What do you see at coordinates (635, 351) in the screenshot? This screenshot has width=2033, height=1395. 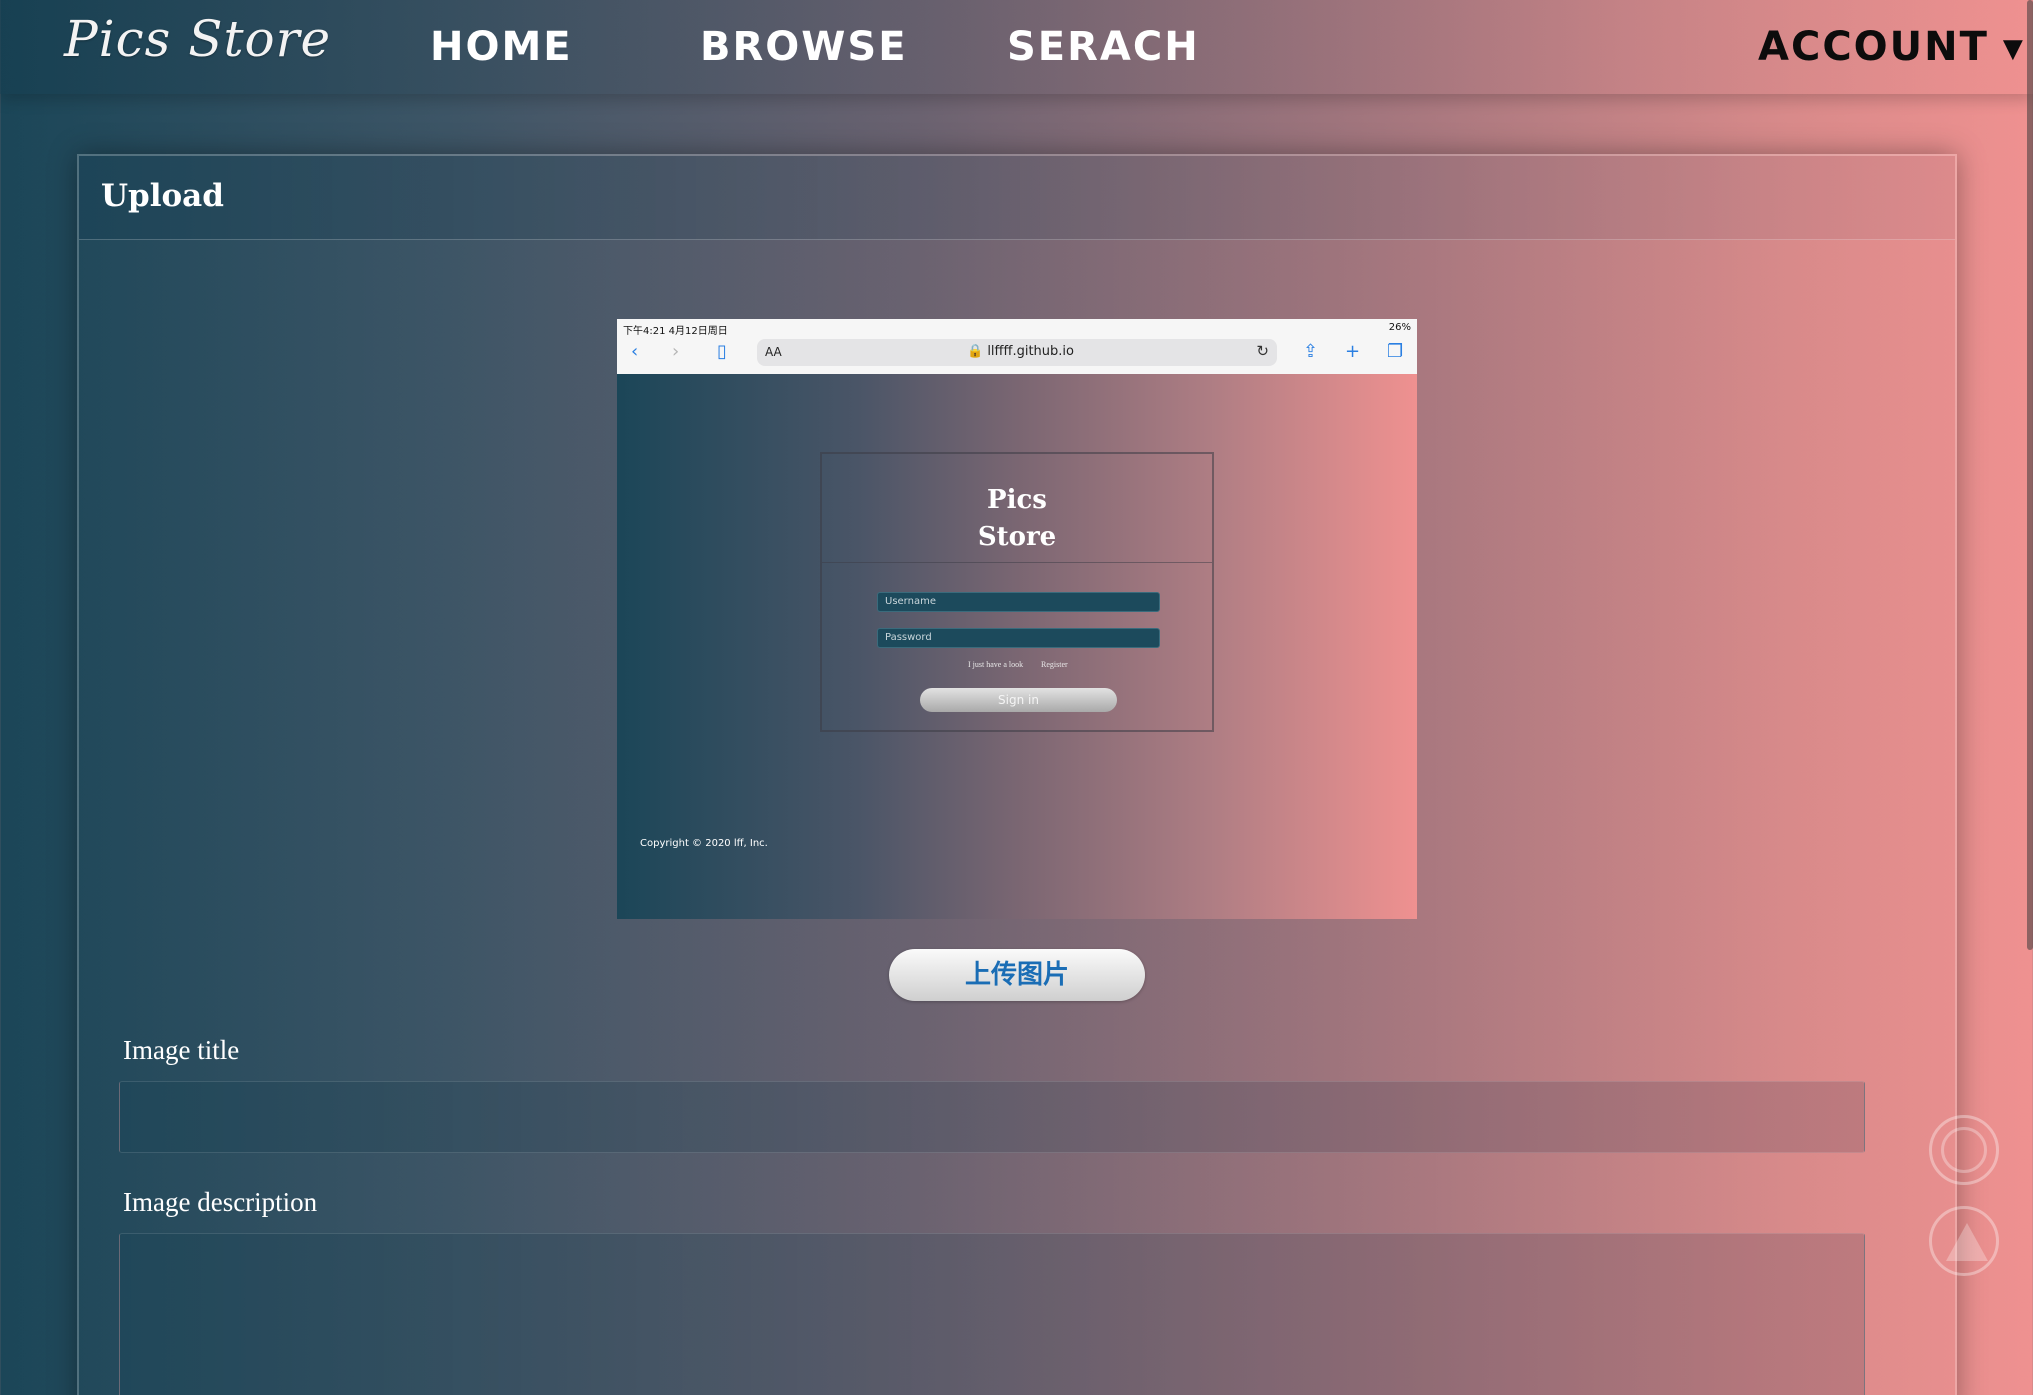 I see `back-icon: ‹` at bounding box center [635, 351].